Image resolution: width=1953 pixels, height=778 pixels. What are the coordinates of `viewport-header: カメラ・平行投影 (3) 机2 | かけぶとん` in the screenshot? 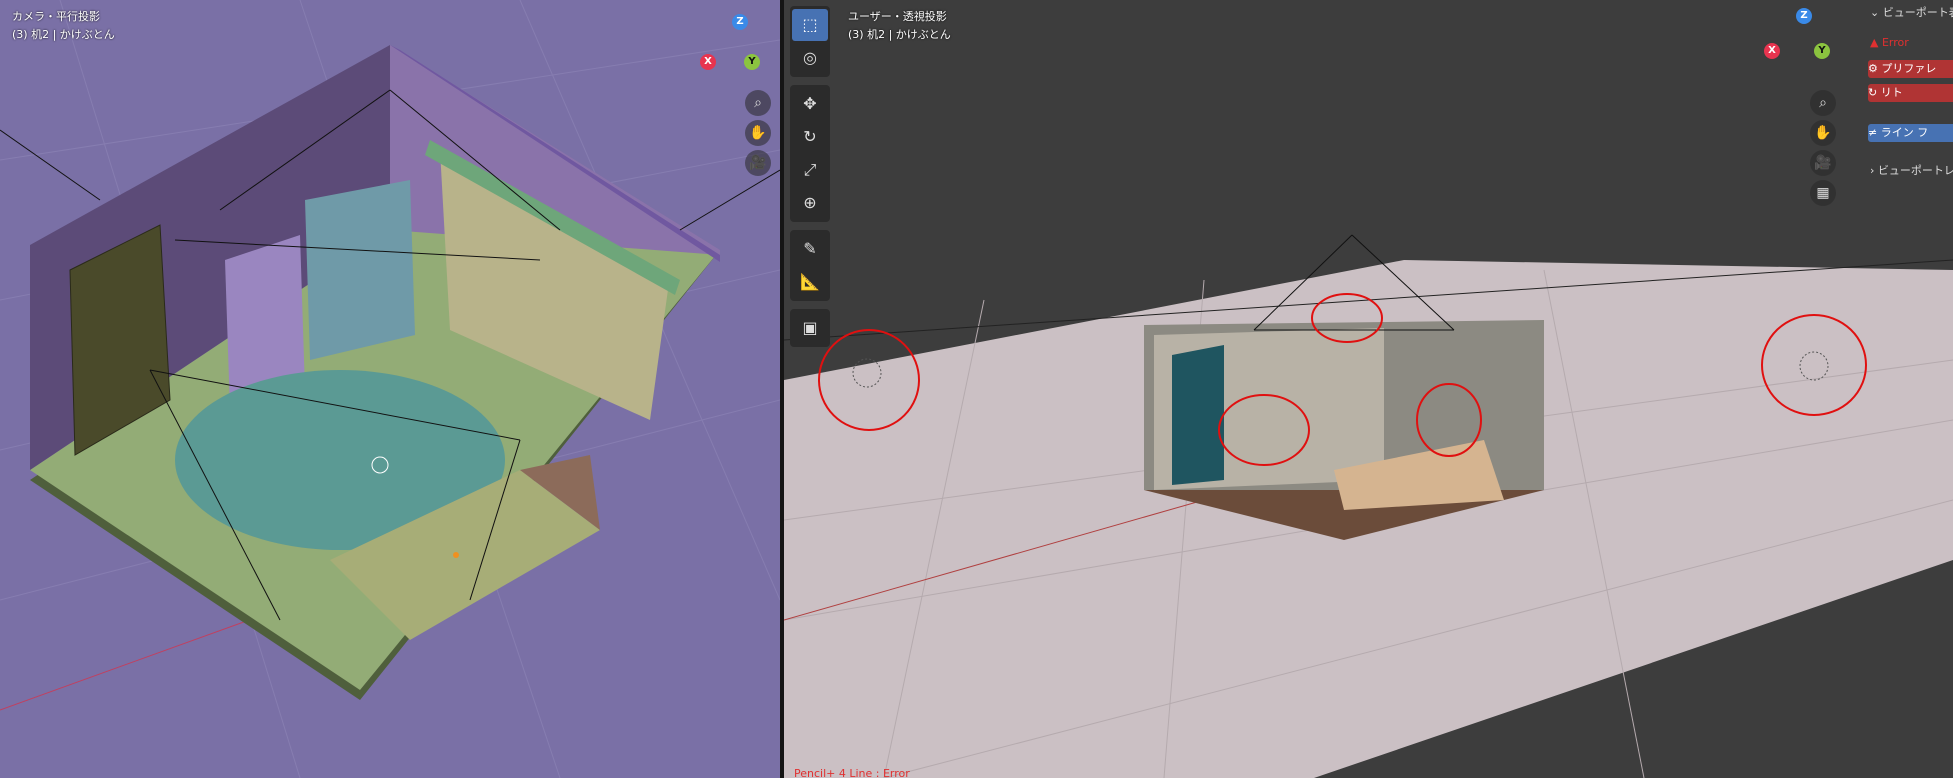 It's located at (63, 26).